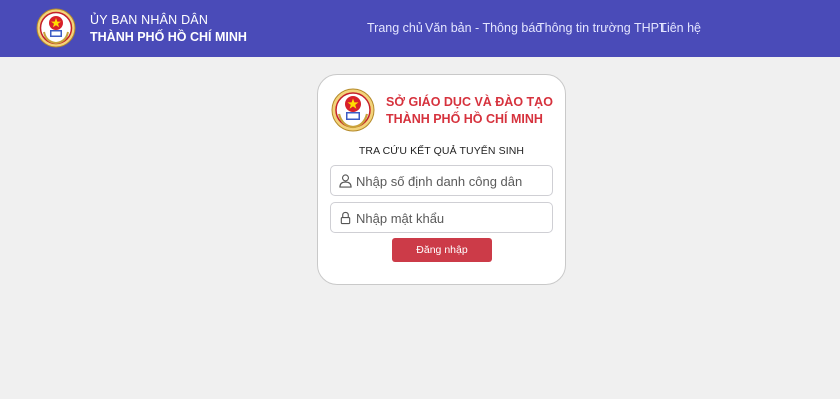 The image size is (840, 399). What do you see at coordinates (353, 110) in the screenshot?
I see `education-department-emblem-icon` at bounding box center [353, 110].